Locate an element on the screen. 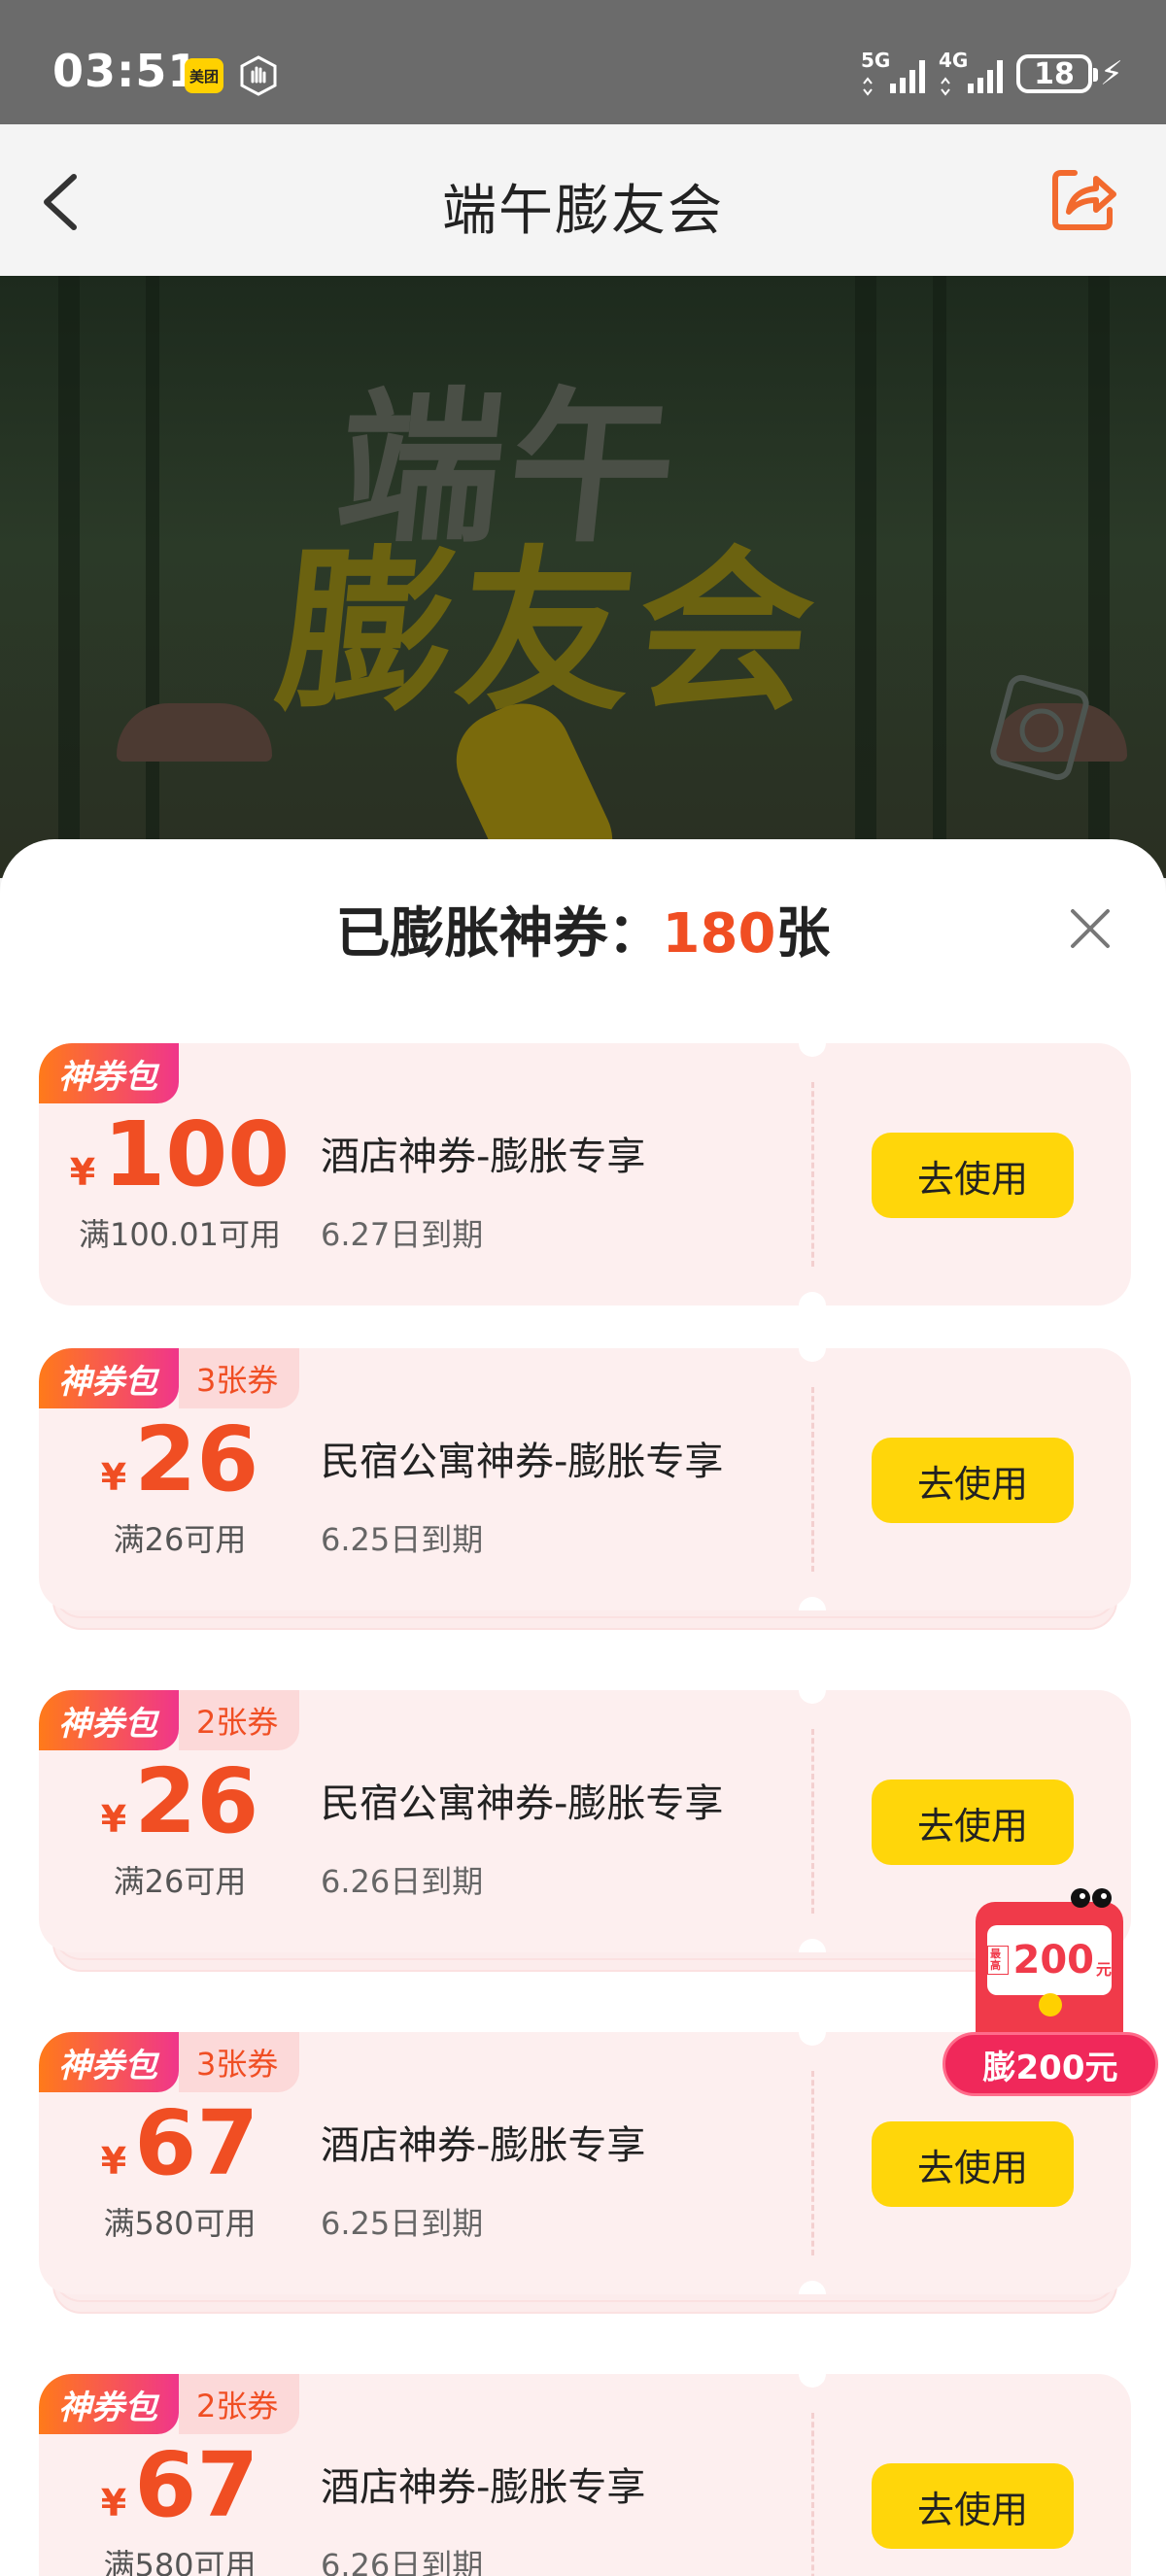  sheet-title: 已膨胀神券：180张 is located at coordinates (583, 929).